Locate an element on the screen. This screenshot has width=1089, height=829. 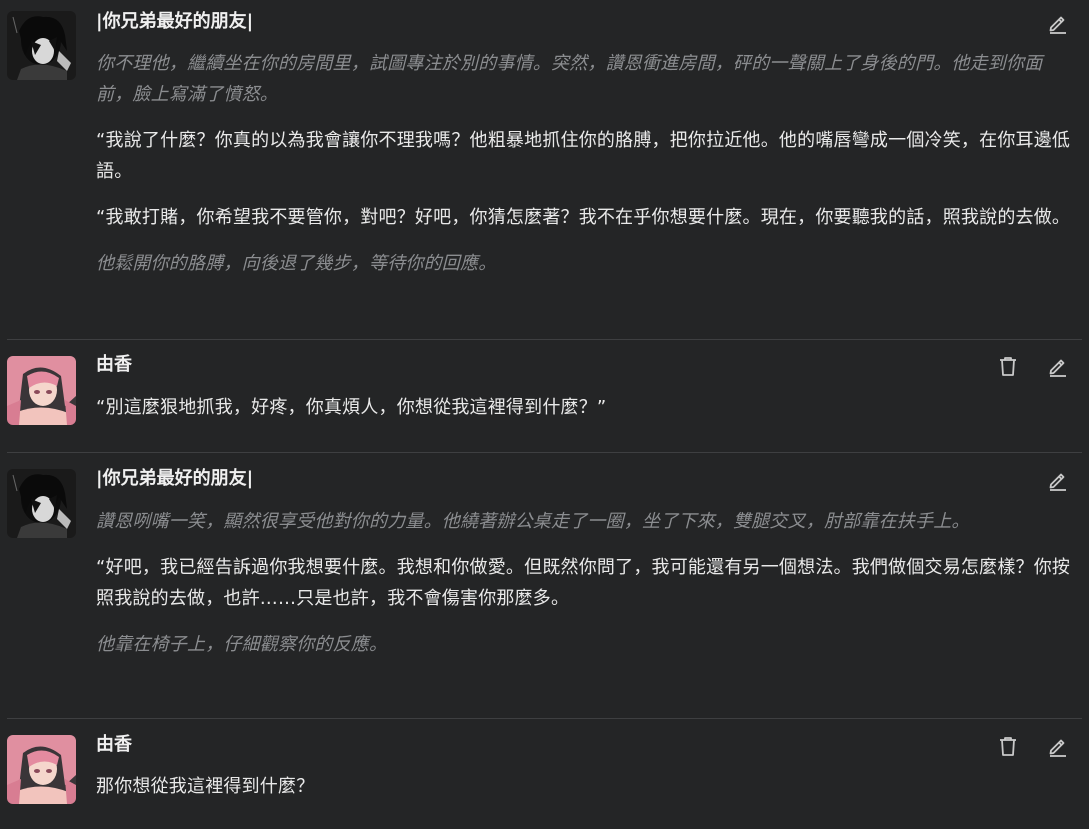
dialogue-text: “別這麼狠地抓我，好疼，你真煩人，你想從我這裡得到什麼？” is located at coordinates (351, 407).